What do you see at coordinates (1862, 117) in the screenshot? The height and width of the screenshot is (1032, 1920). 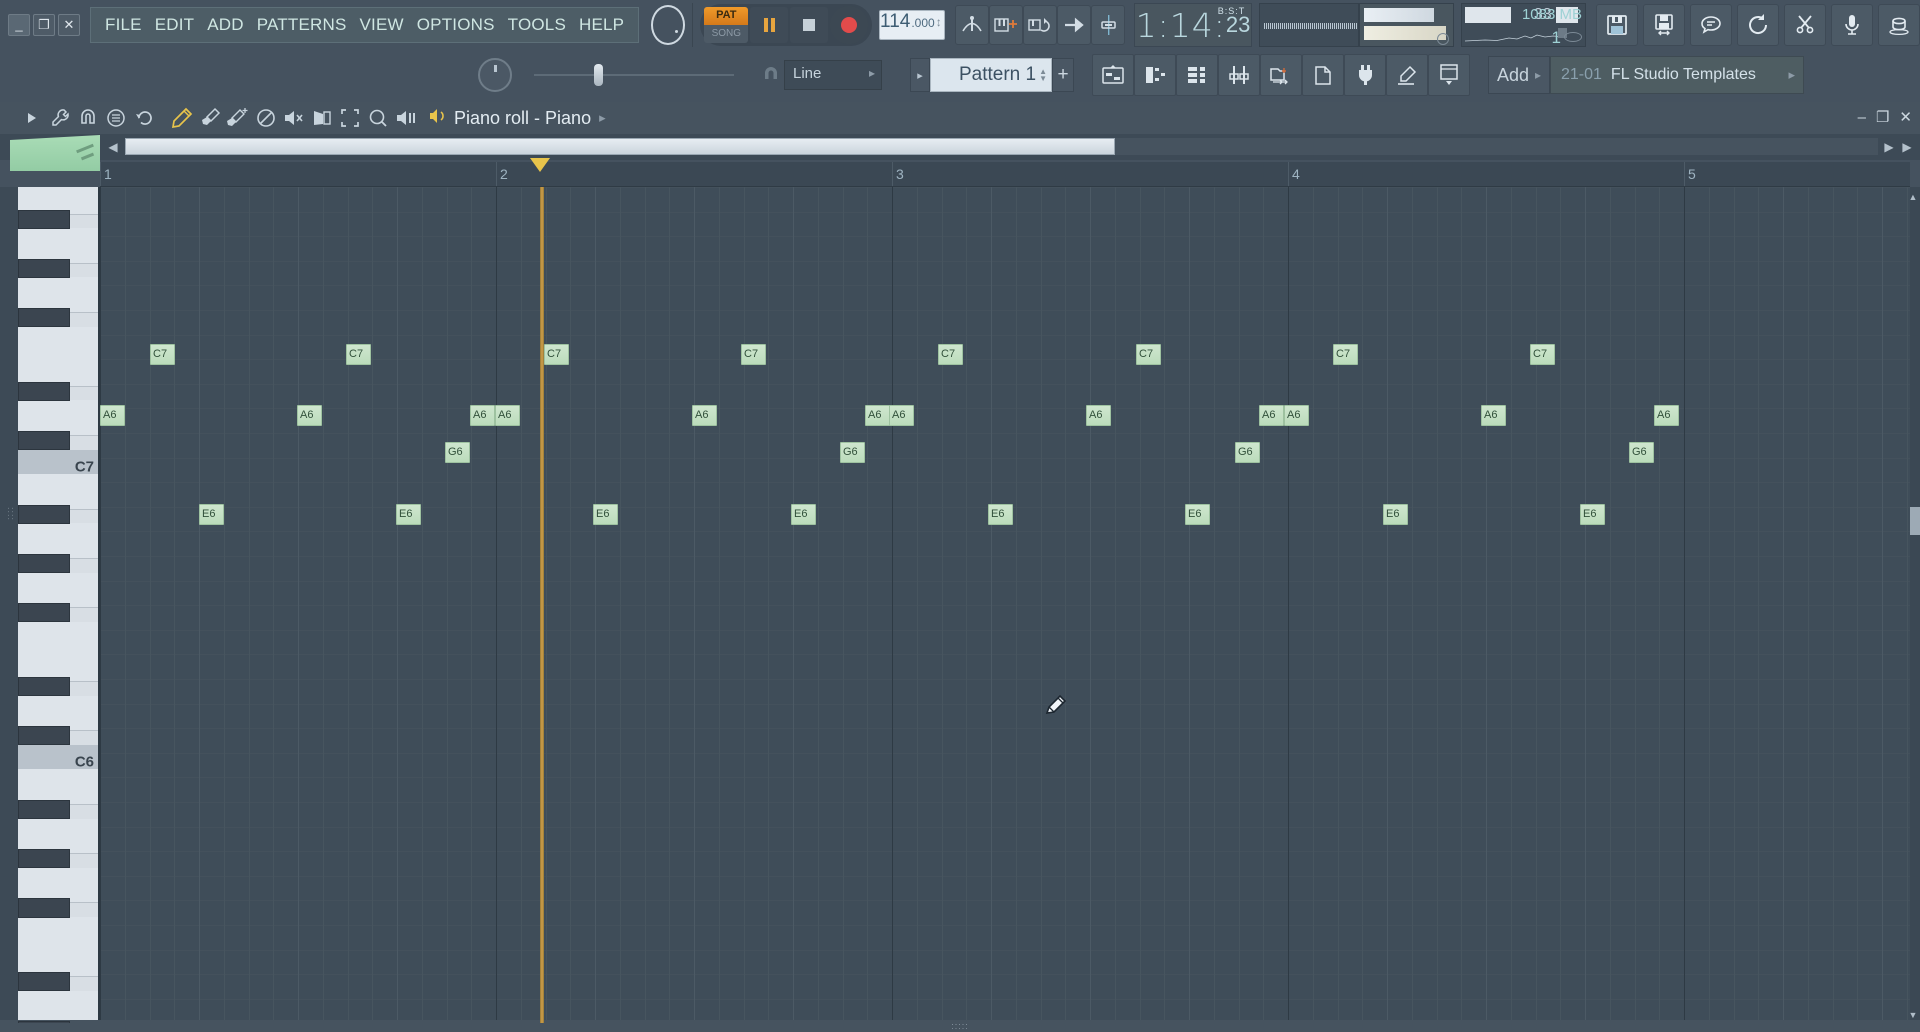 I see `pr-minimize-button: –` at bounding box center [1862, 117].